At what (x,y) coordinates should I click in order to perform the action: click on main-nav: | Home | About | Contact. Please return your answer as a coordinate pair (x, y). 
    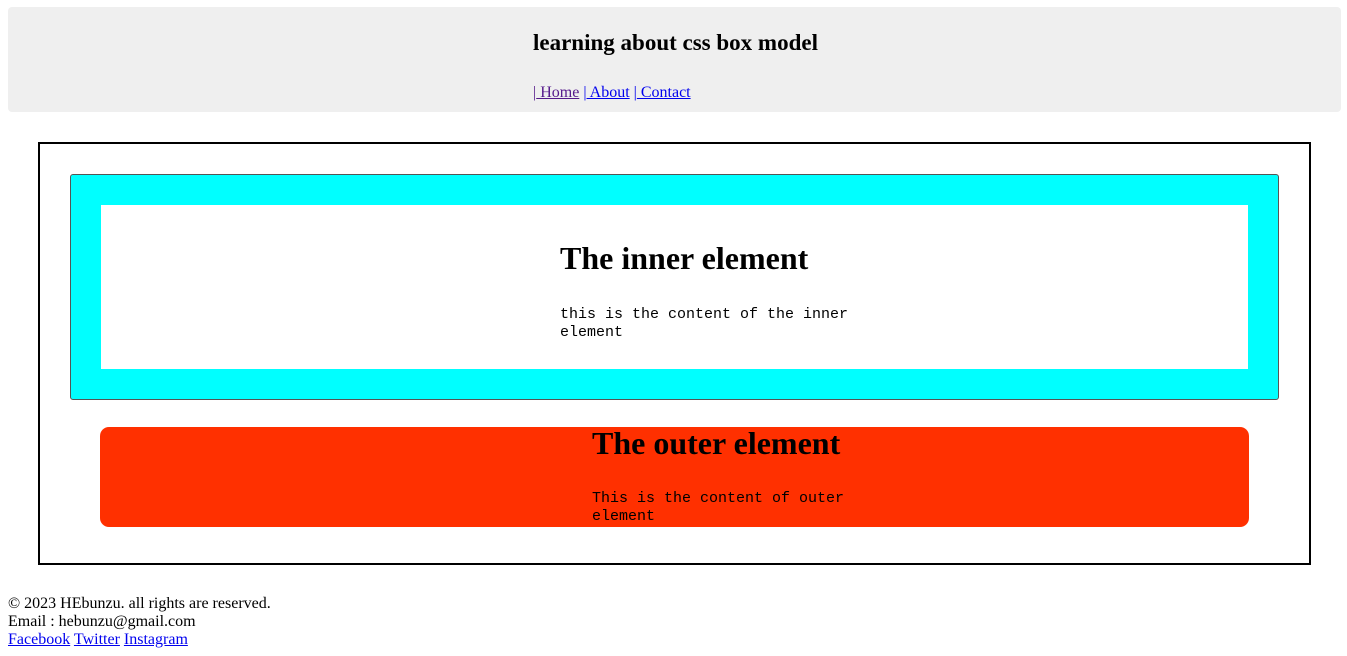
    Looking at the image, I should click on (612, 93).